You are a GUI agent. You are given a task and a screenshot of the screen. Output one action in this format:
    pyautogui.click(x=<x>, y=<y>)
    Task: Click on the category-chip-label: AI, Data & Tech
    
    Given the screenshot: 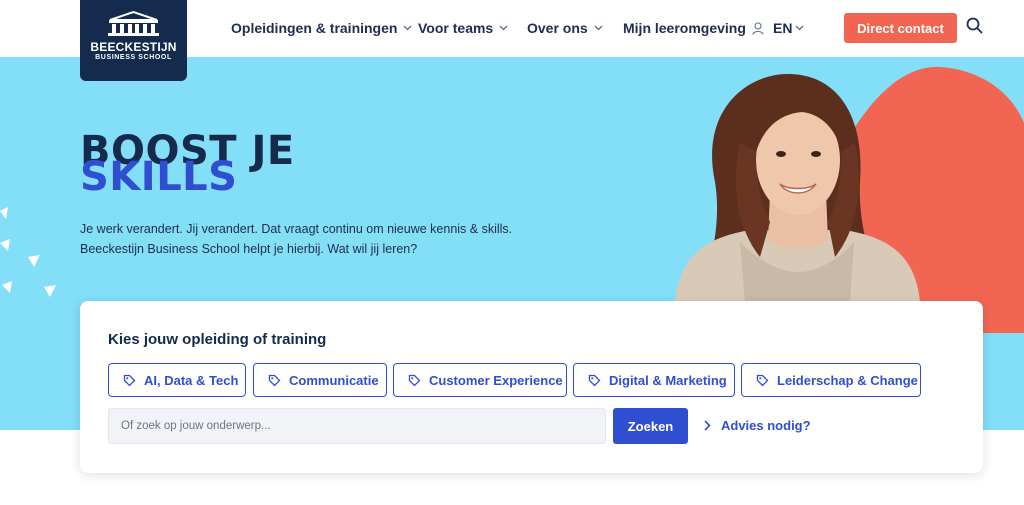 What is the action you would take?
    pyautogui.click(x=191, y=380)
    